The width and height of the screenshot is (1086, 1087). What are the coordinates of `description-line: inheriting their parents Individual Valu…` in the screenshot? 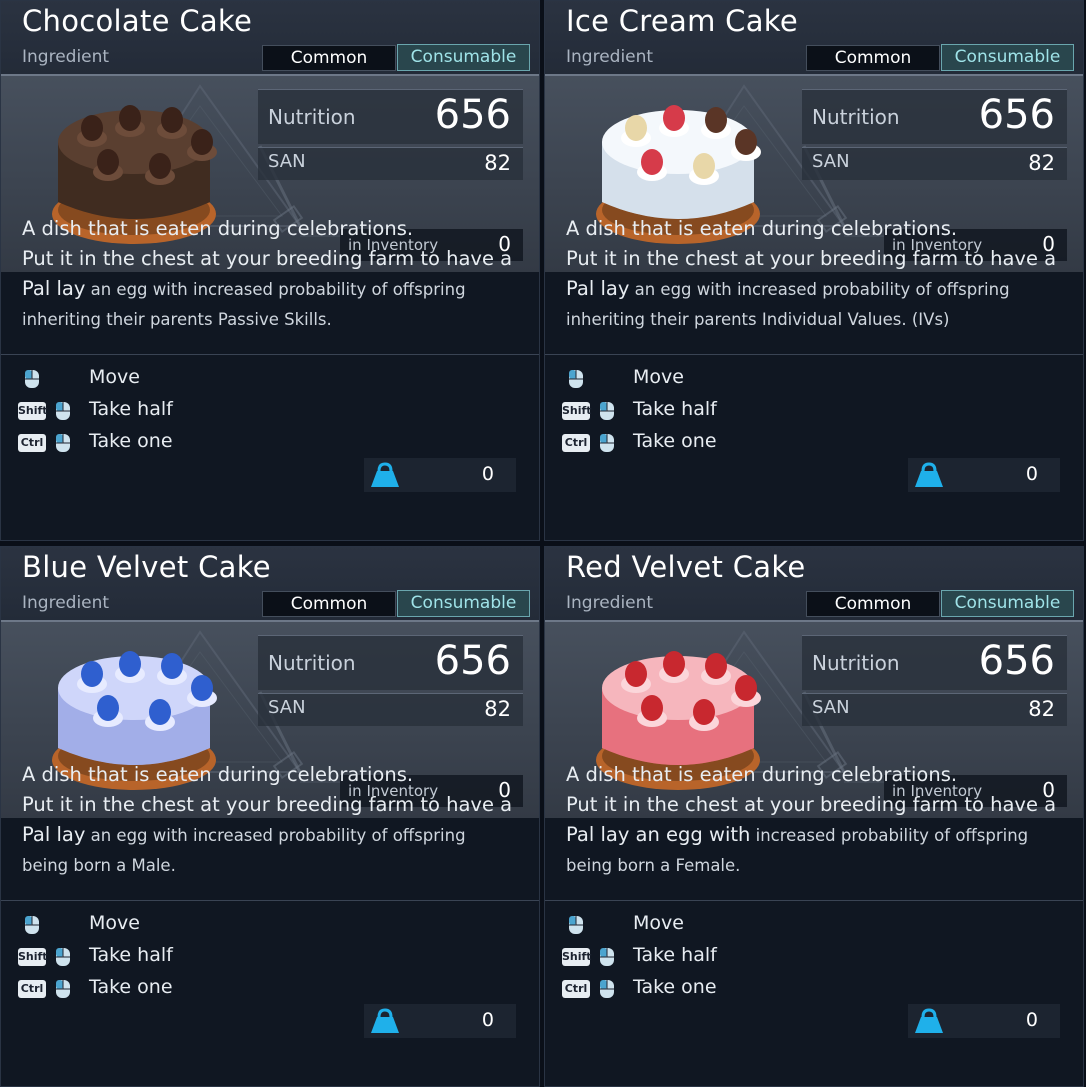 It's located at (758, 319).